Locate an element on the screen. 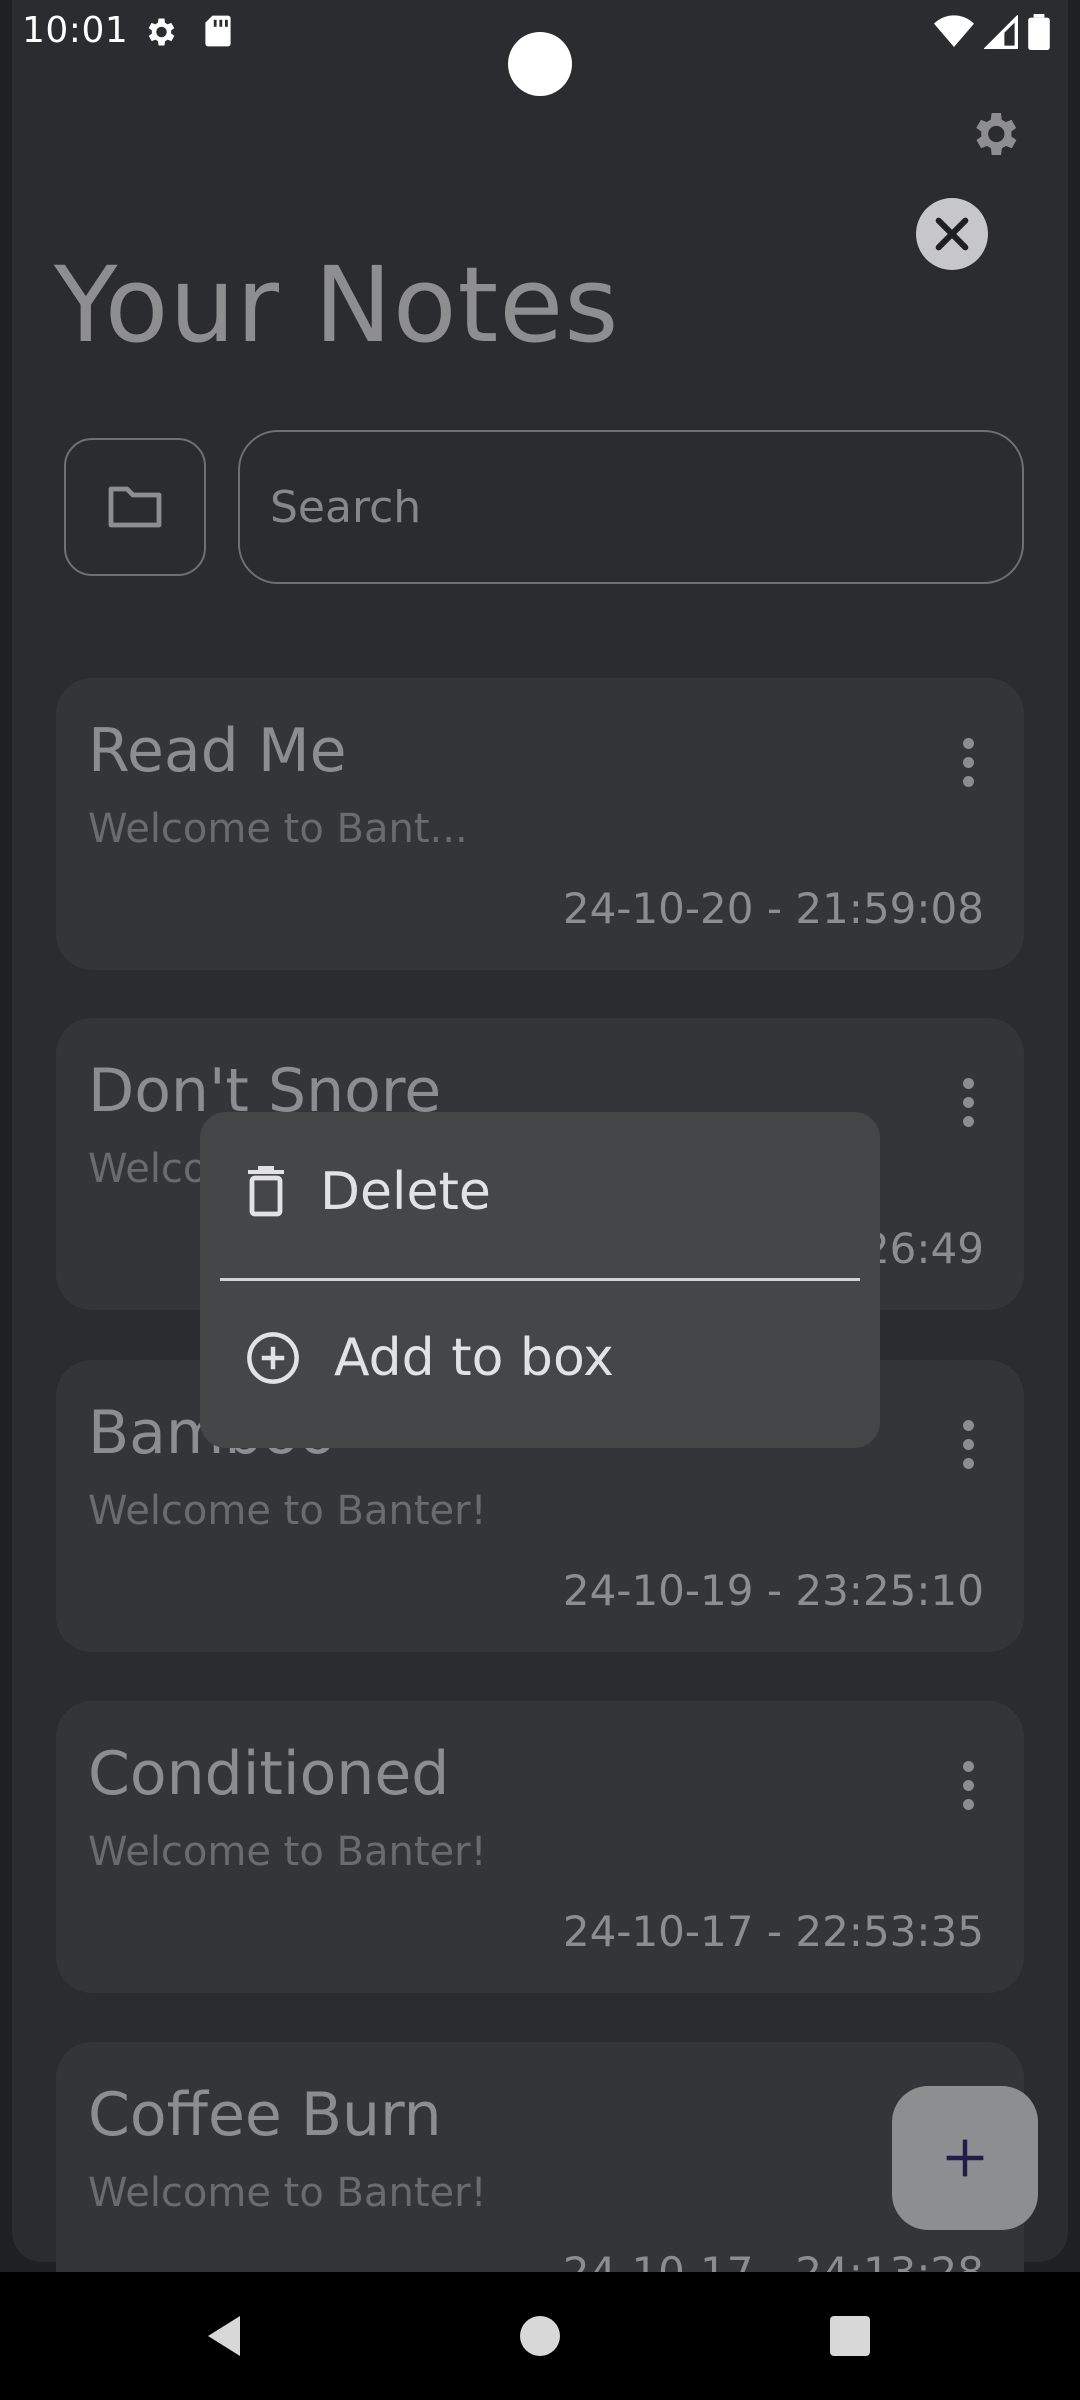 Image resolution: width=1080 pixels, height=2400 pixels. delete-label: Delete is located at coordinates (405, 1192).